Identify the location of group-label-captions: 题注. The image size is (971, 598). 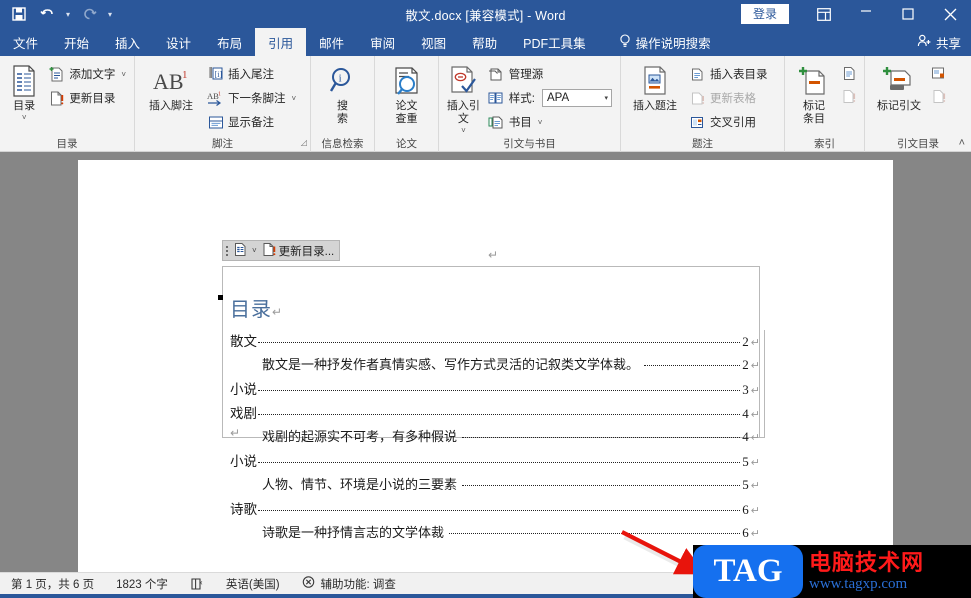
(702, 144).